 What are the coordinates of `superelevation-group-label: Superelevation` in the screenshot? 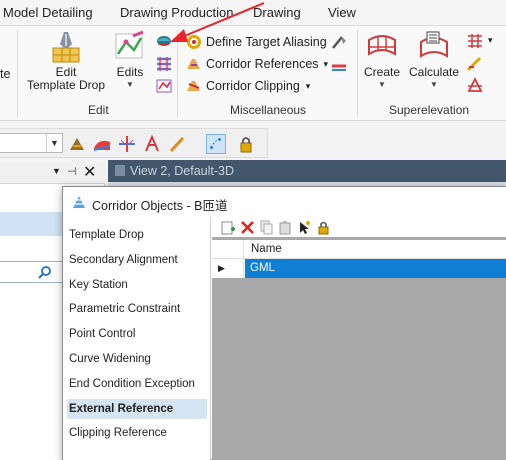 It's located at (429, 110).